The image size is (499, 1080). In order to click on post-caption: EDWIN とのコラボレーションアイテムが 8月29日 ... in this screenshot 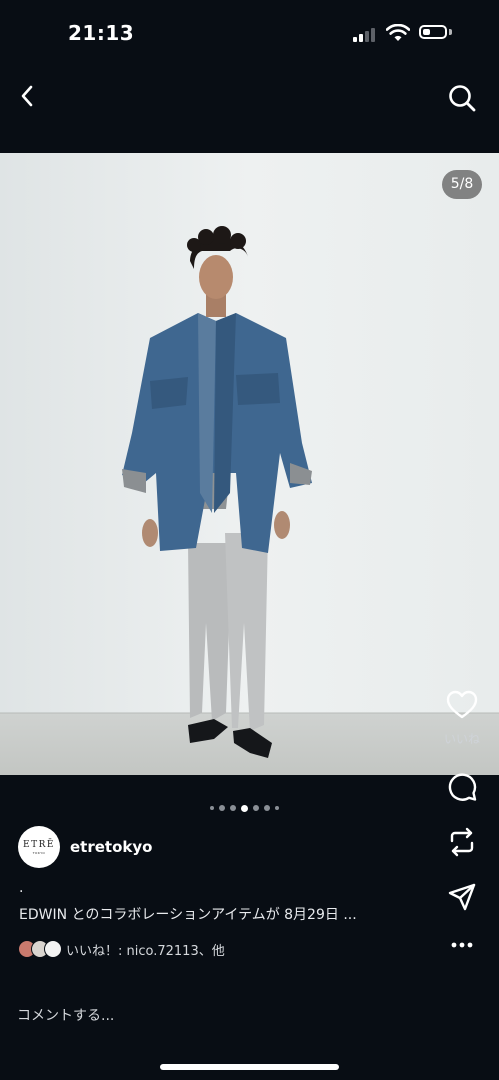, I will do `click(219, 914)`.